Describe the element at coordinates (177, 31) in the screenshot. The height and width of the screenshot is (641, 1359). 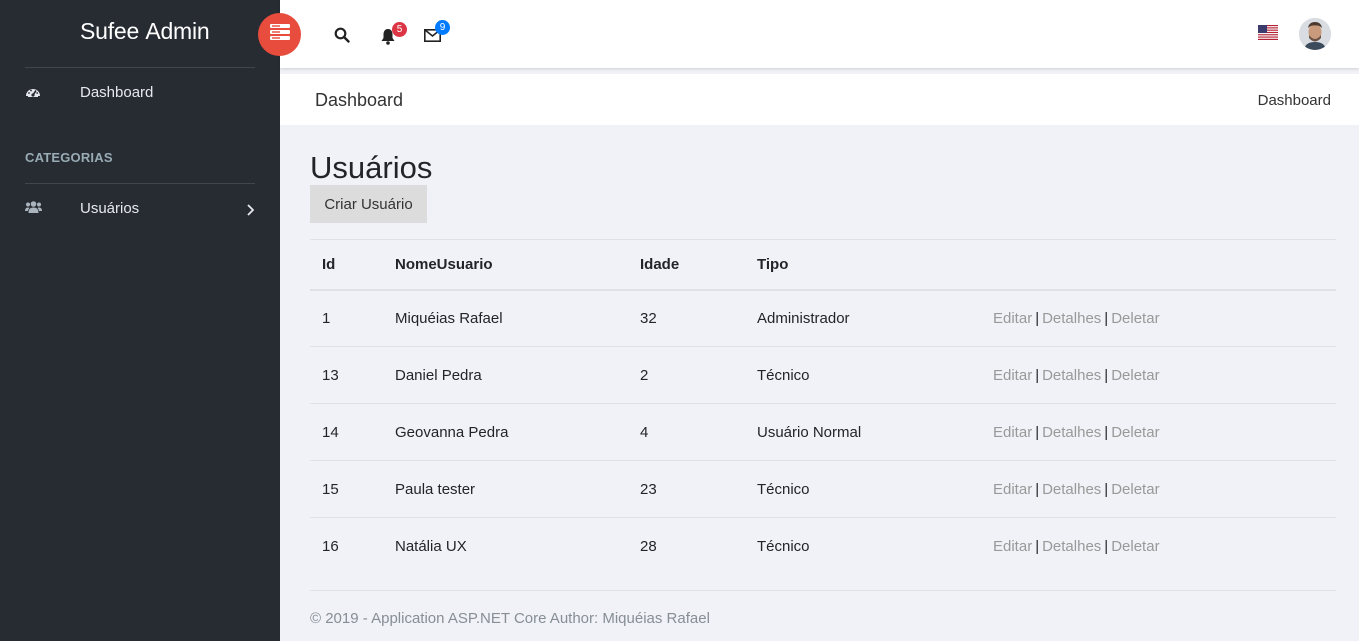
I see `brand-strong: Admin` at that location.